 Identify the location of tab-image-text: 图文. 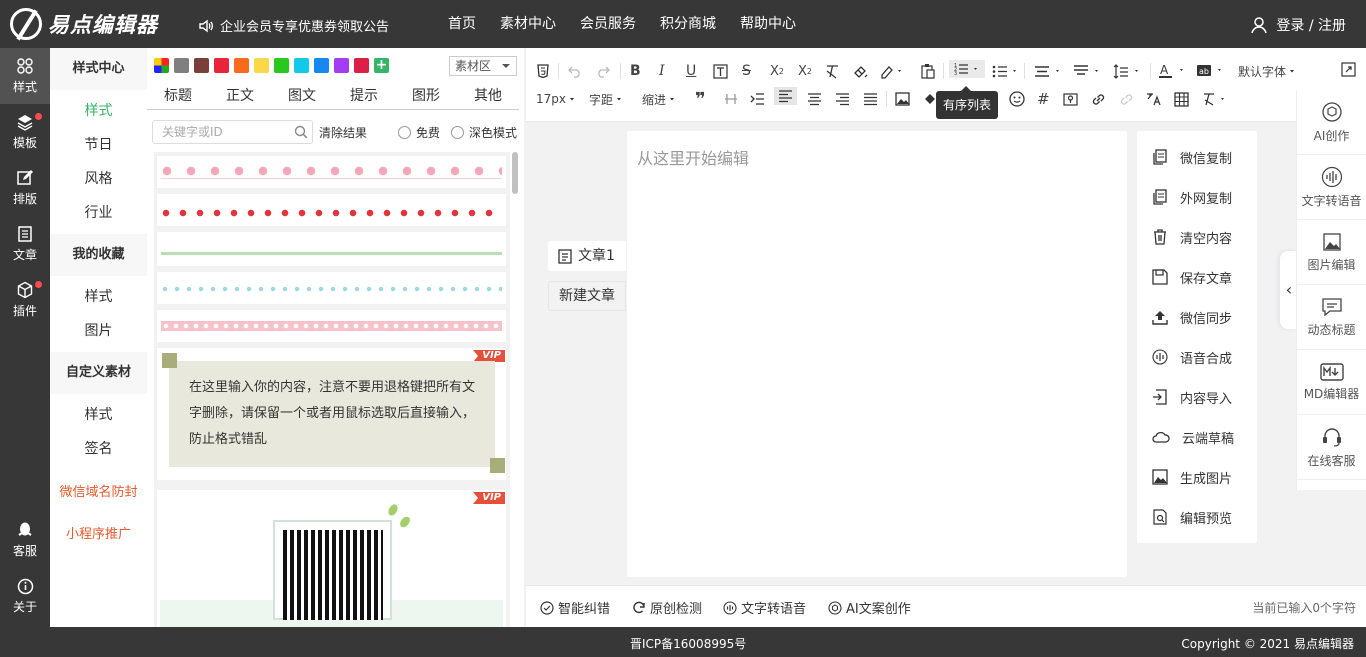
(302, 98).